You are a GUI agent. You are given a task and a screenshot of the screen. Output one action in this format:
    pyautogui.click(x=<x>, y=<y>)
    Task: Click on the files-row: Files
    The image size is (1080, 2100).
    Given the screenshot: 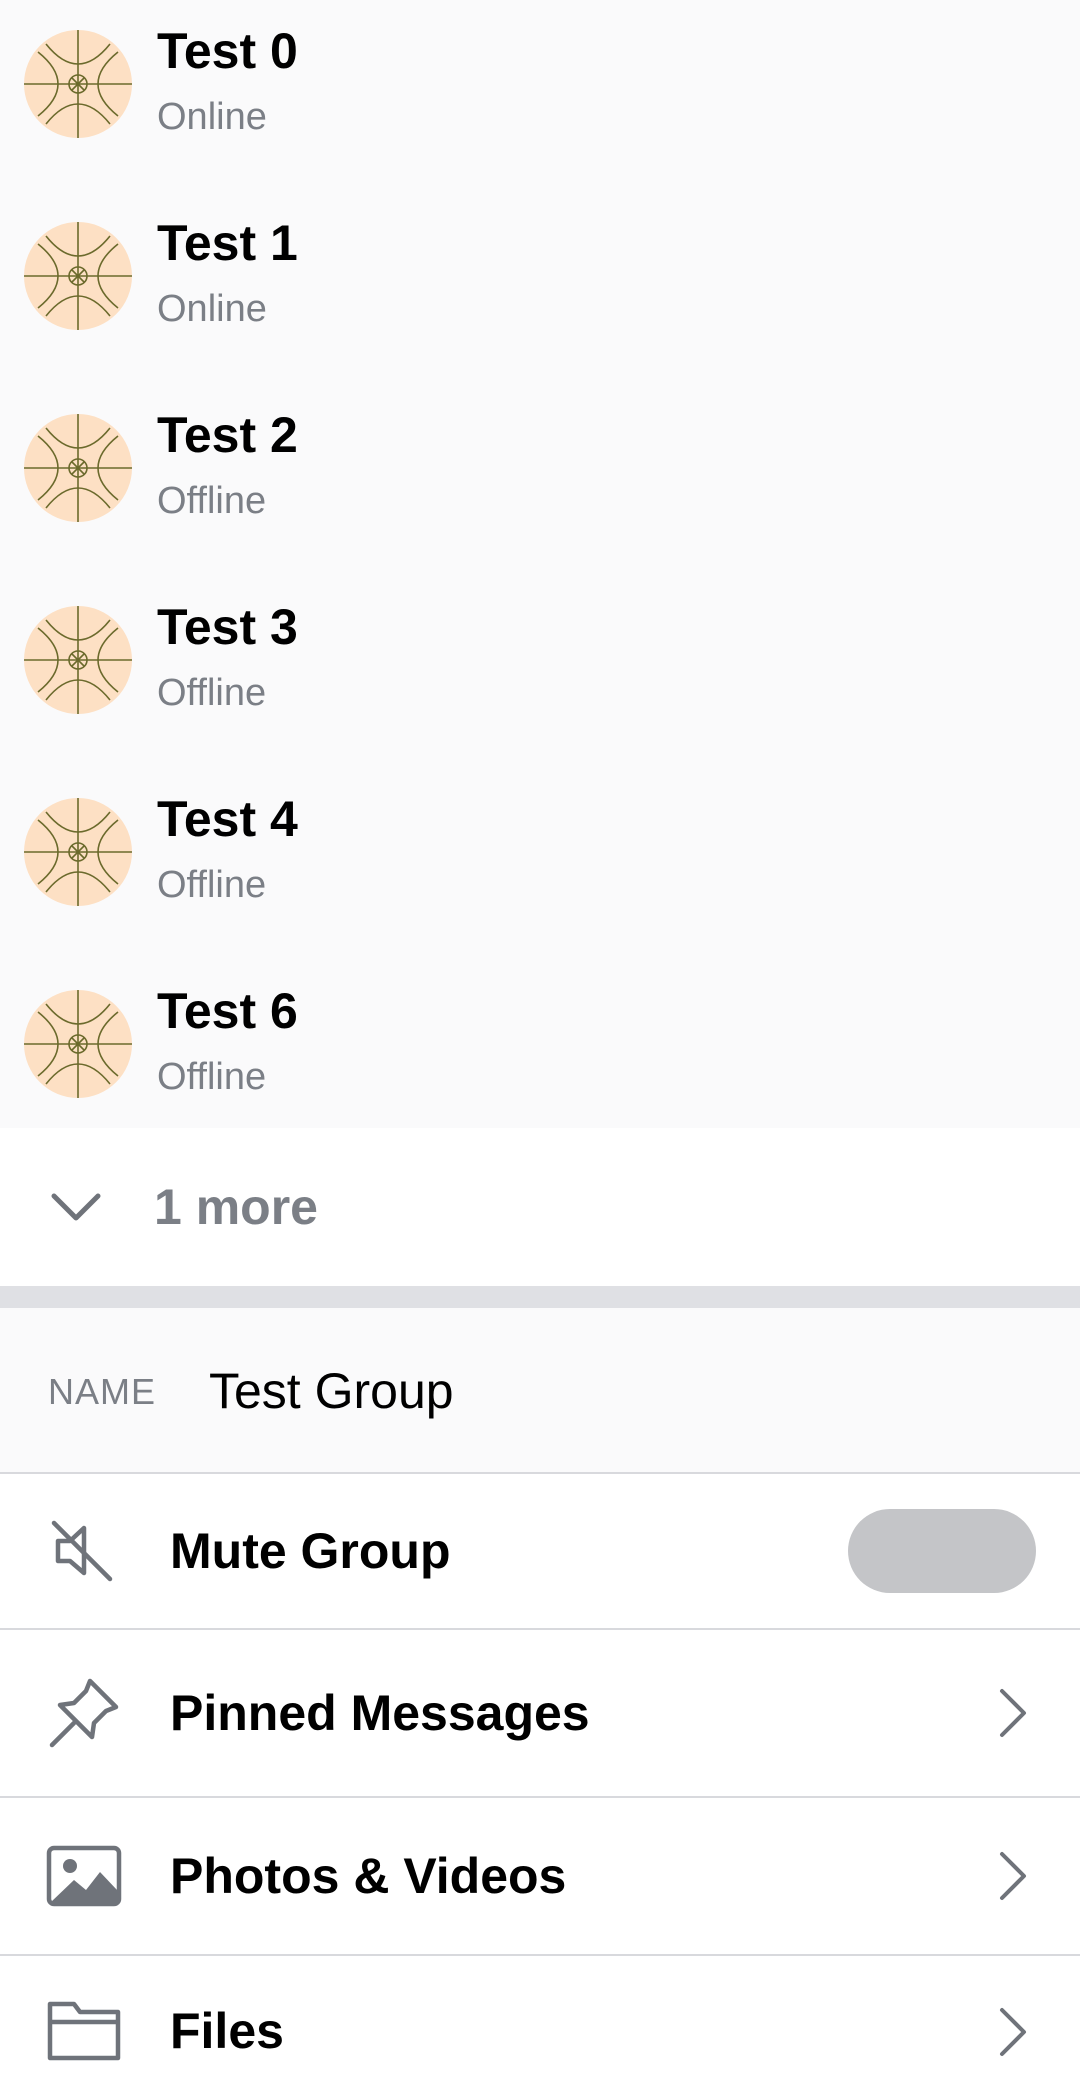 What is the action you would take?
    pyautogui.click(x=540, y=2028)
    